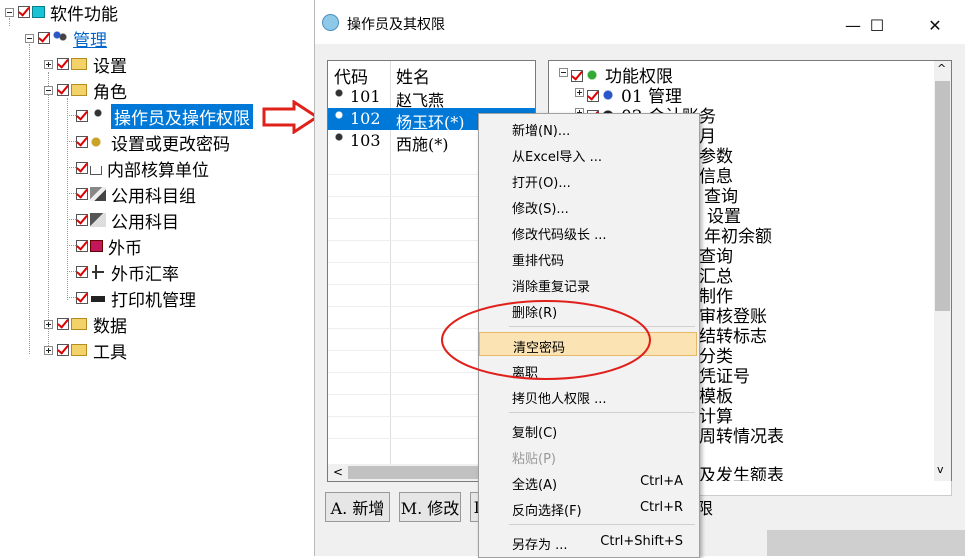 The height and width of the screenshot is (558, 965). Describe the element at coordinates (413, 75) in the screenshot. I see `column-header-name: 姓名` at that location.